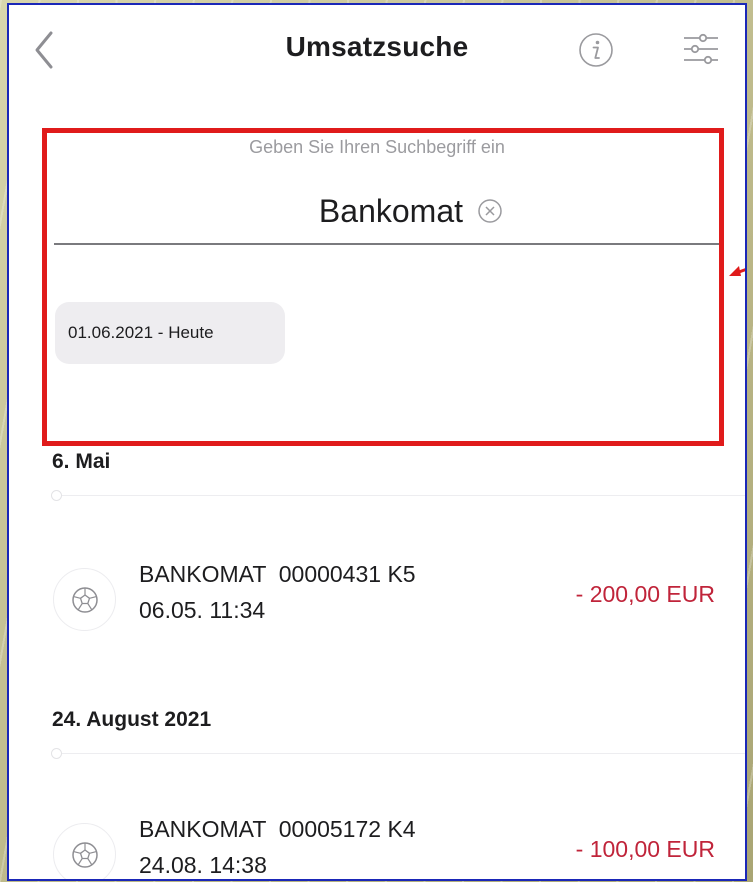  I want to click on search-field, so click(388, 211).